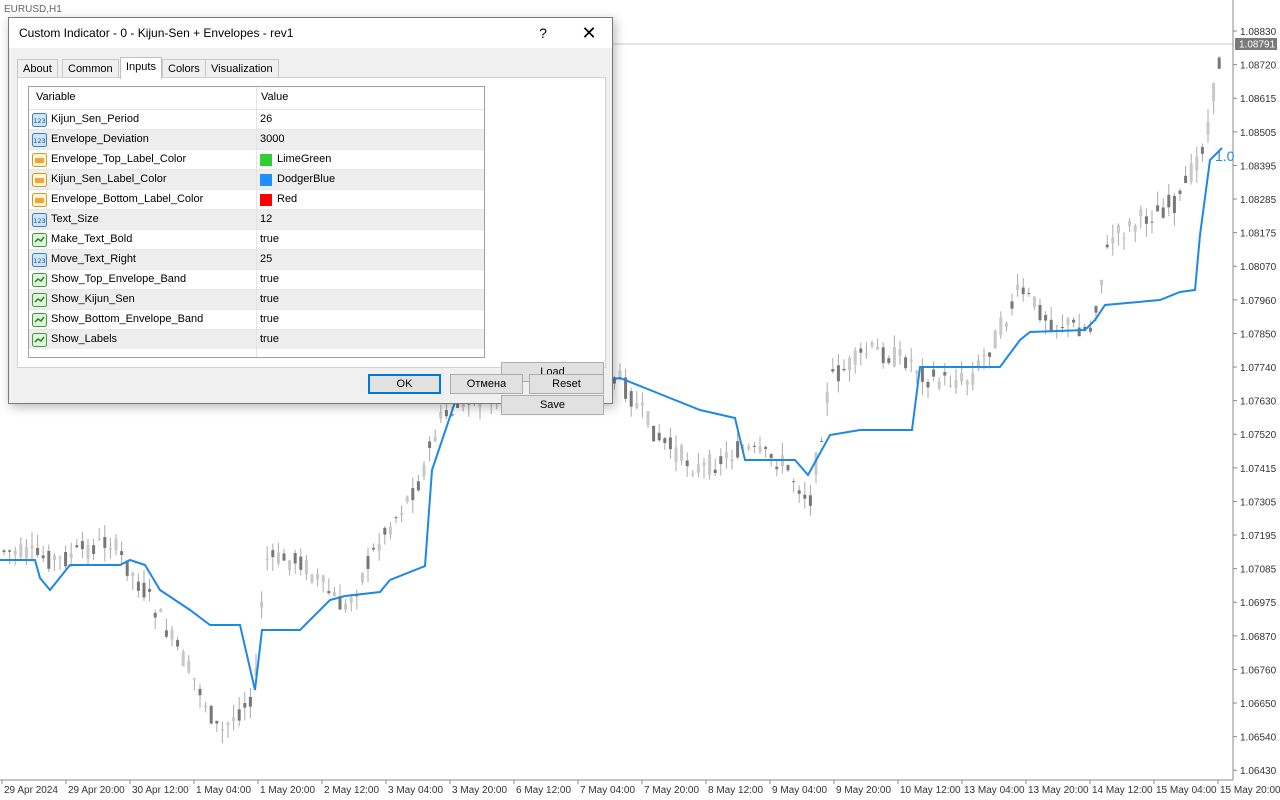 The height and width of the screenshot is (800, 1280). What do you see at coordinates (266, 119) in the screenshot?
I see `variable-value: 26` at bounding box center [266, 119].